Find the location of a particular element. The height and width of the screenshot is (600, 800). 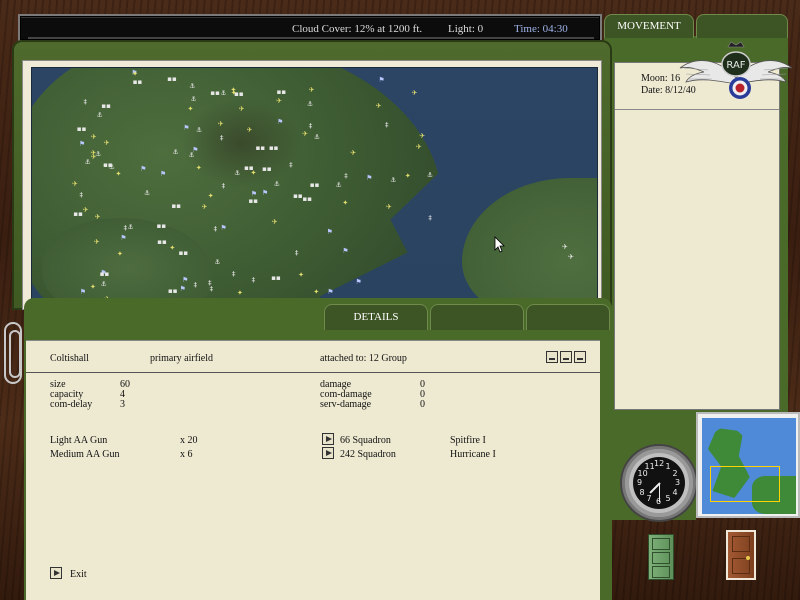

tab-details-tertiary is located at coordinates (568, 317).